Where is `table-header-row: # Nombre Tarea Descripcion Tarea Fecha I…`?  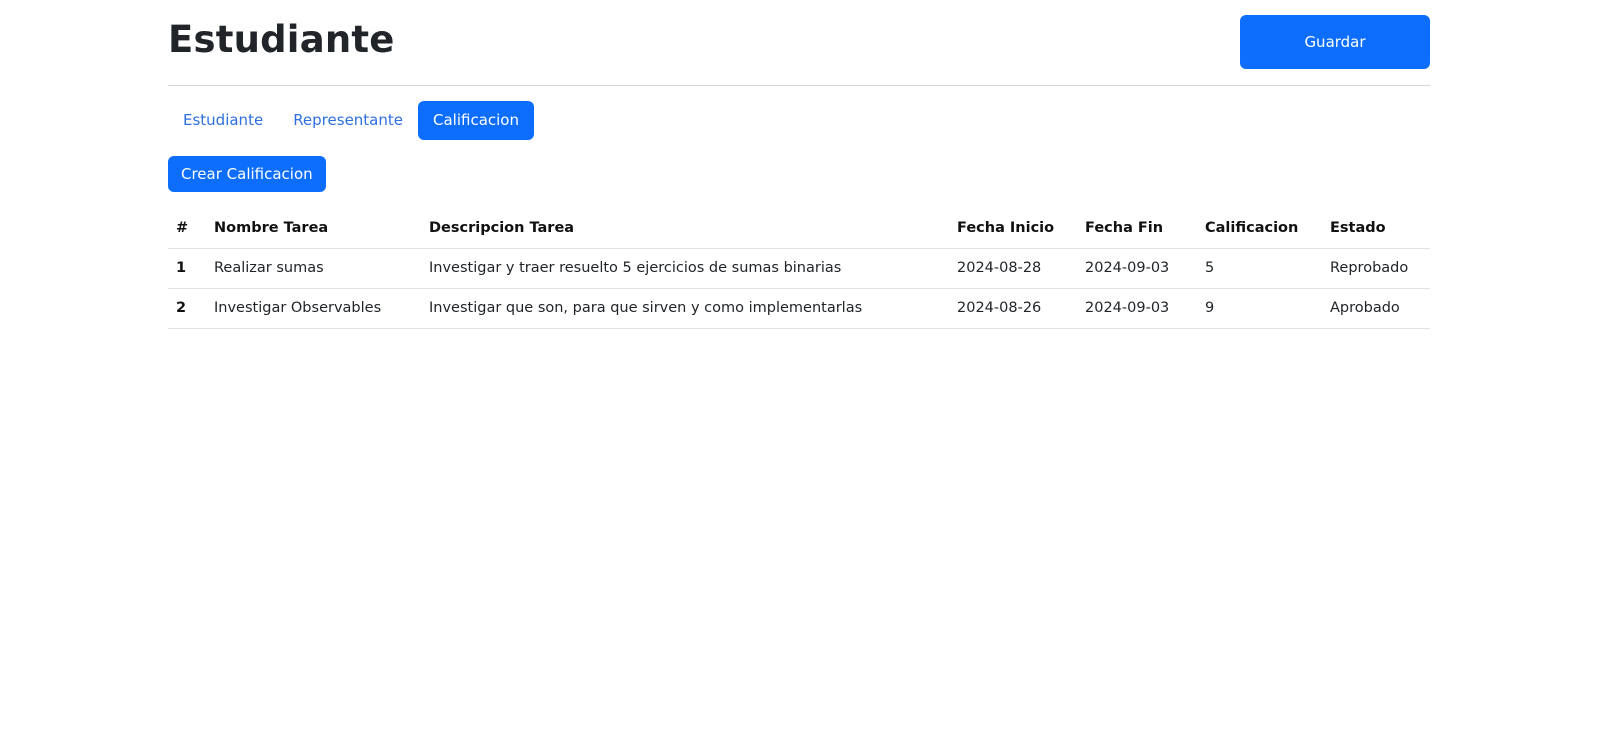 table-header-row: # Nombre Tarea Descripcion Tarea Fecha I… is located at coordinates (799, 228).